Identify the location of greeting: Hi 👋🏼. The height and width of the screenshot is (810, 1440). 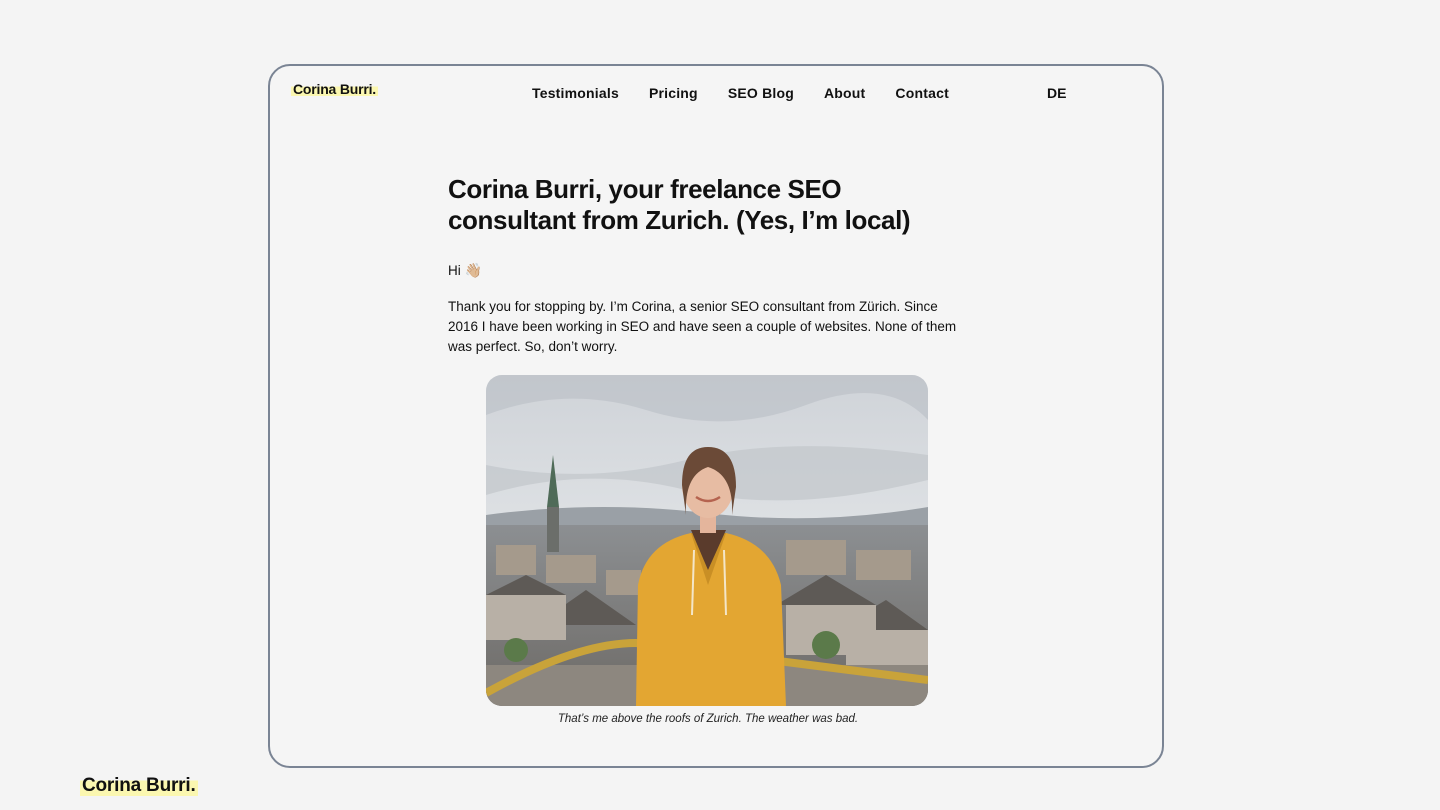
(708, 270).